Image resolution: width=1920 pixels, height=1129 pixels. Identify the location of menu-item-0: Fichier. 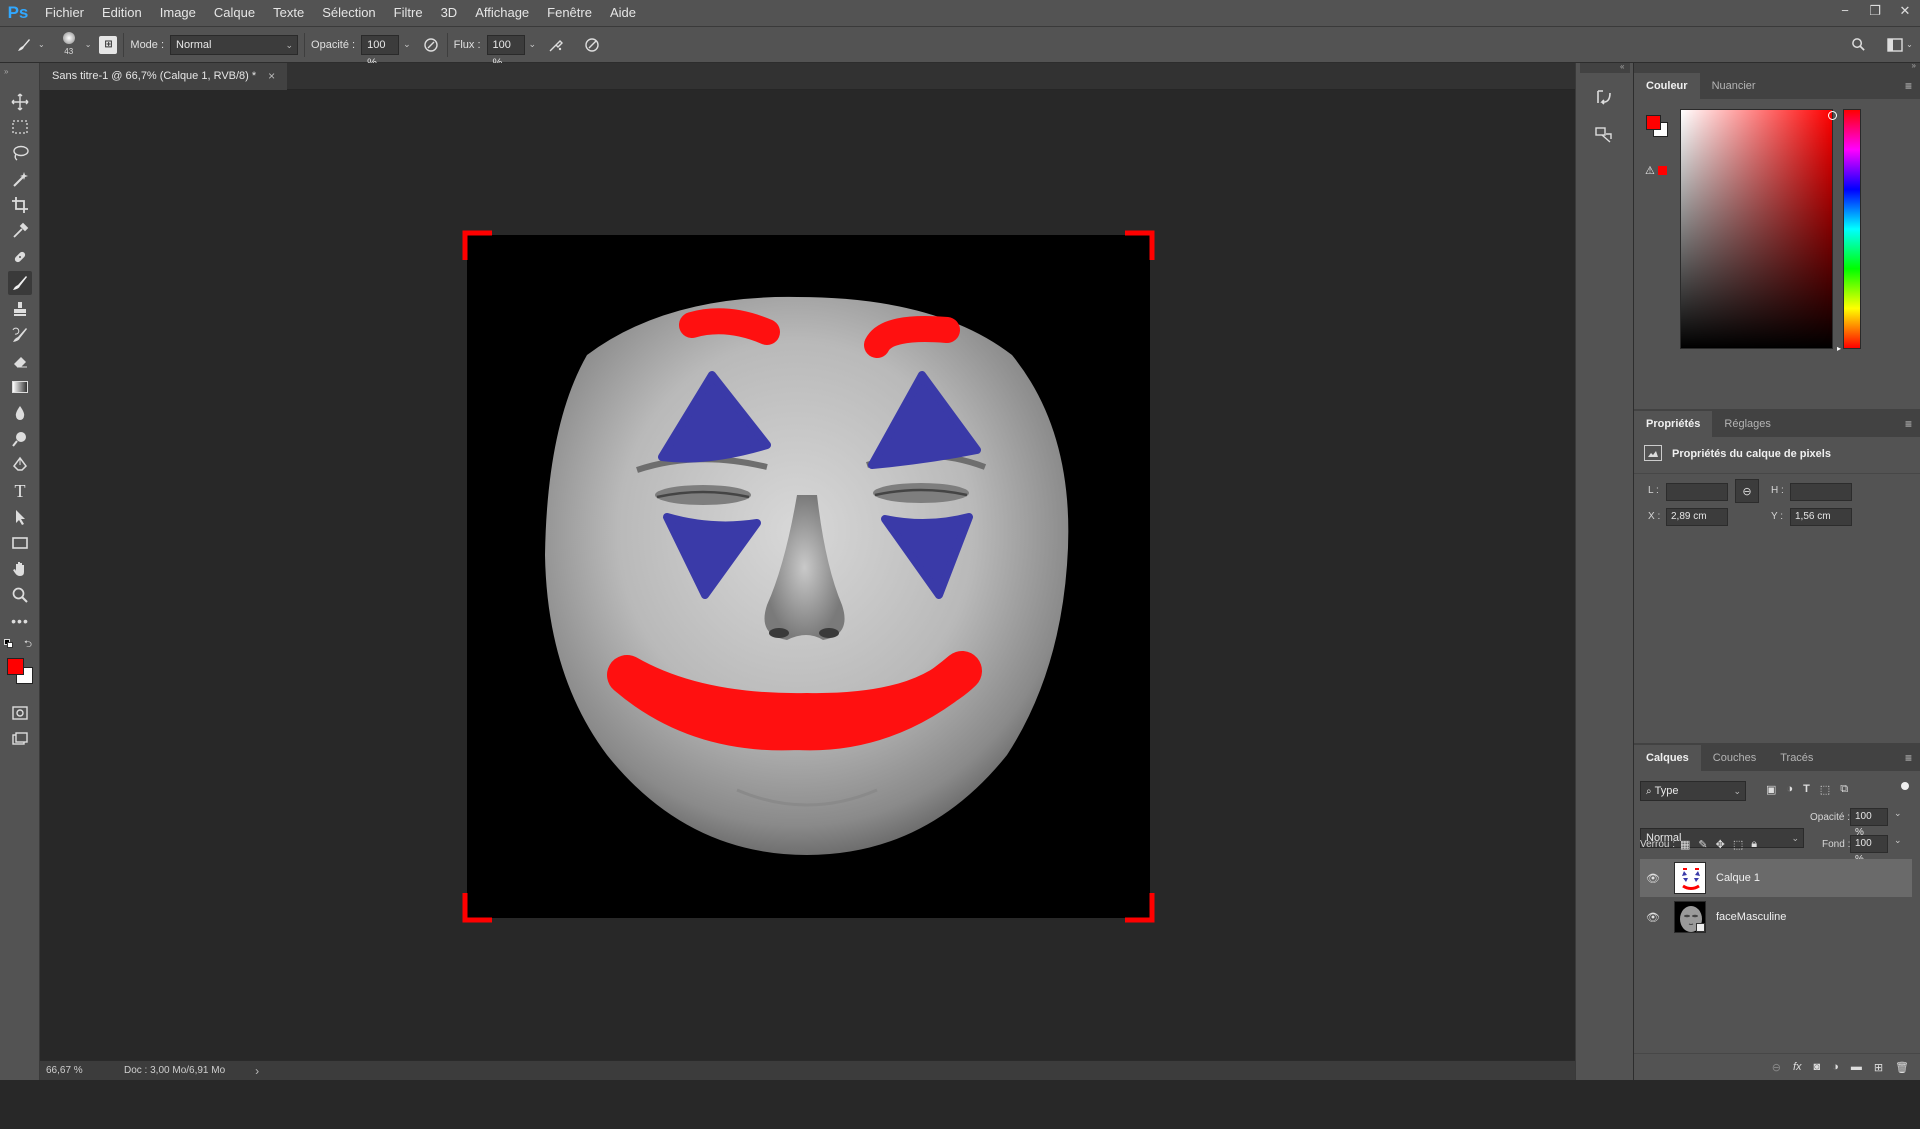
(64, 13).